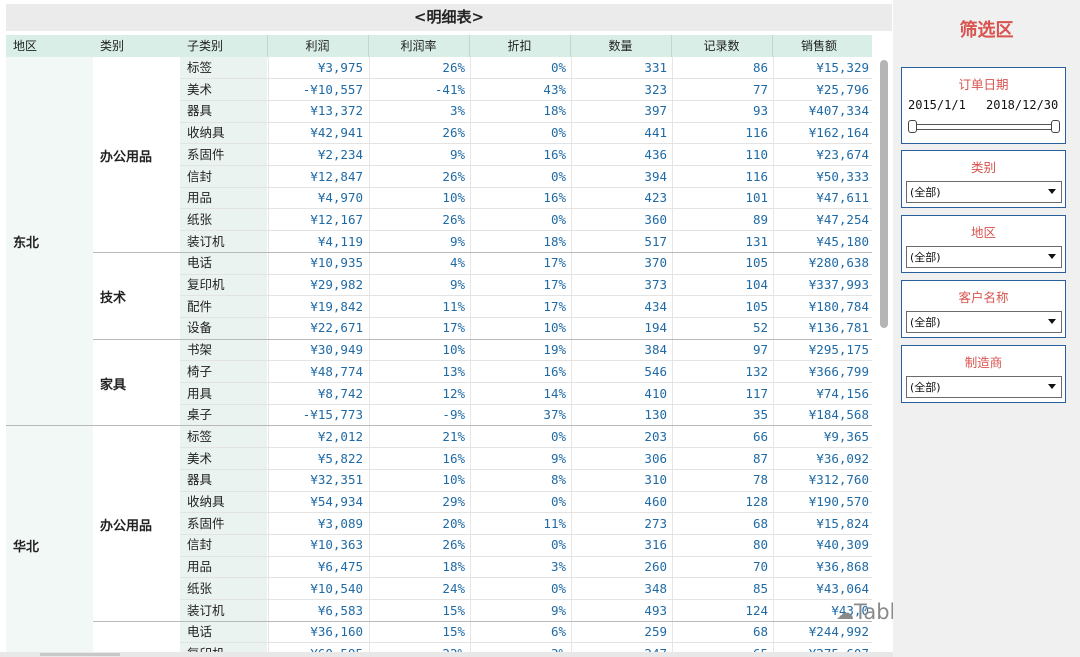 The width and height of the screenshot is (1080, 657). Describe the element at coordinates (200, 415) in the screenshot. I see `subcategory-cell: 桌子` at that location.